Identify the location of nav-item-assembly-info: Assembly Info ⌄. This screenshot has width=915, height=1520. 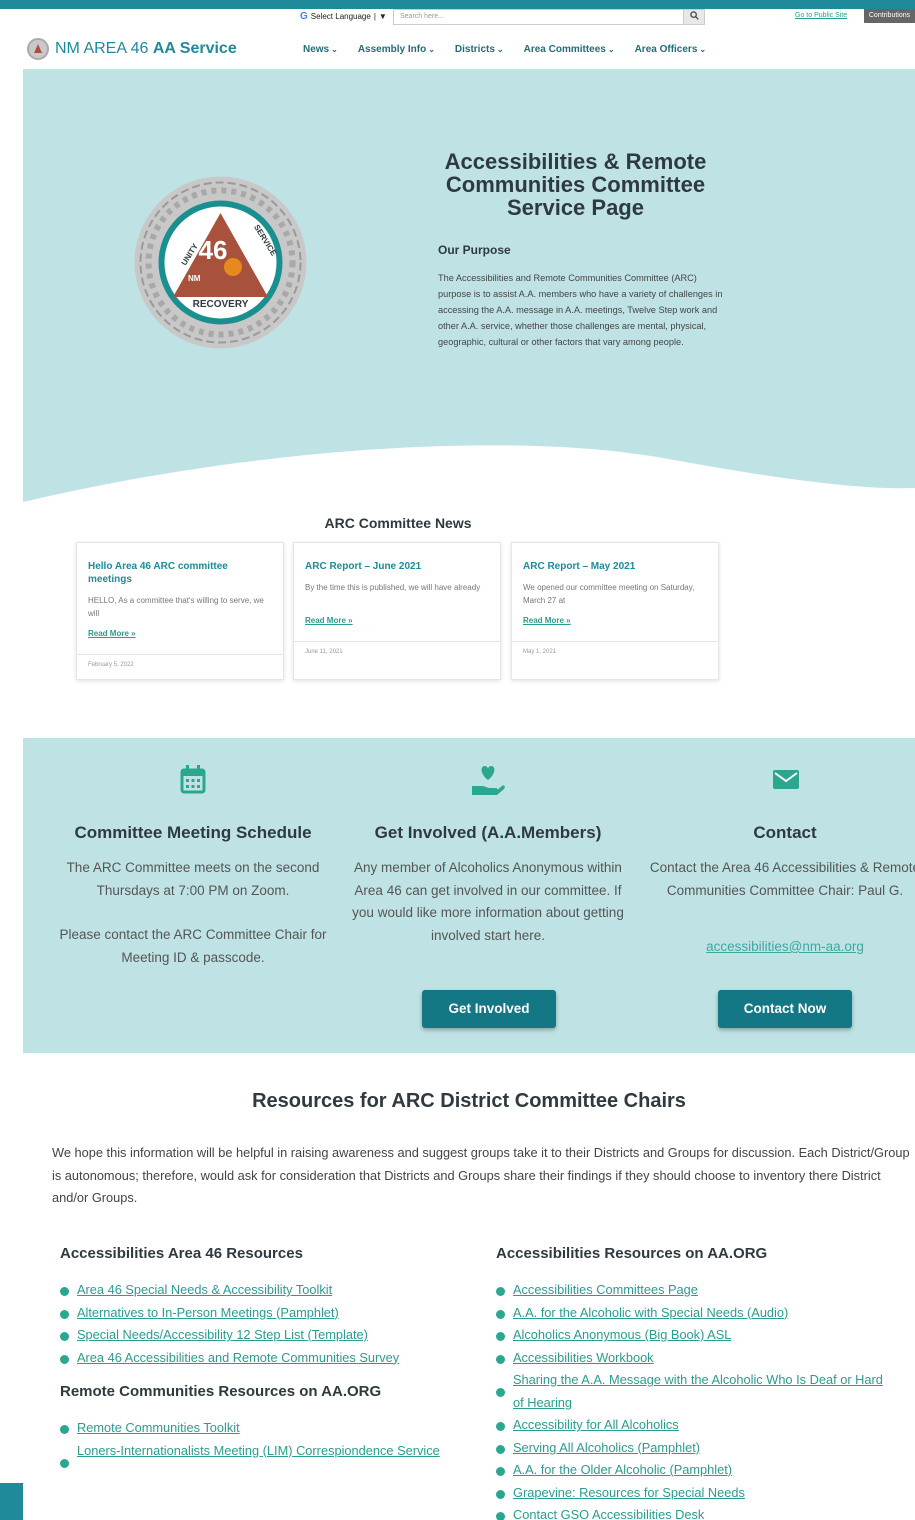
(396, 49).